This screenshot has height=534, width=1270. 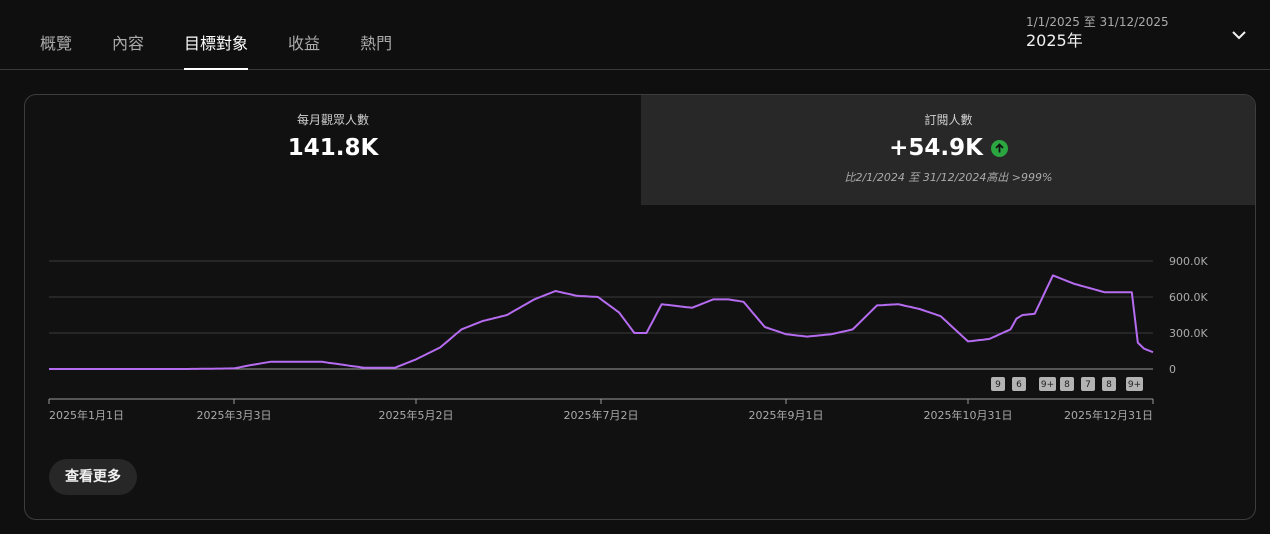 What do you see at coordinates (601, 415) in the screenshot?
I see `x-tick-label: 2025年7月2日` at bounding box center [601, 415].